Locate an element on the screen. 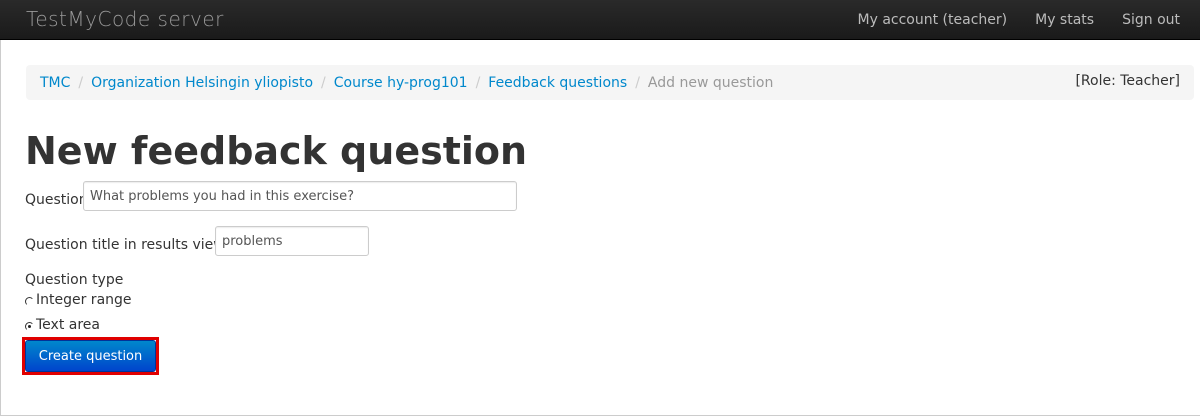 This screenshot has width=1200, height=416. create-question-button: Create question is located at coordinates (90, 356).